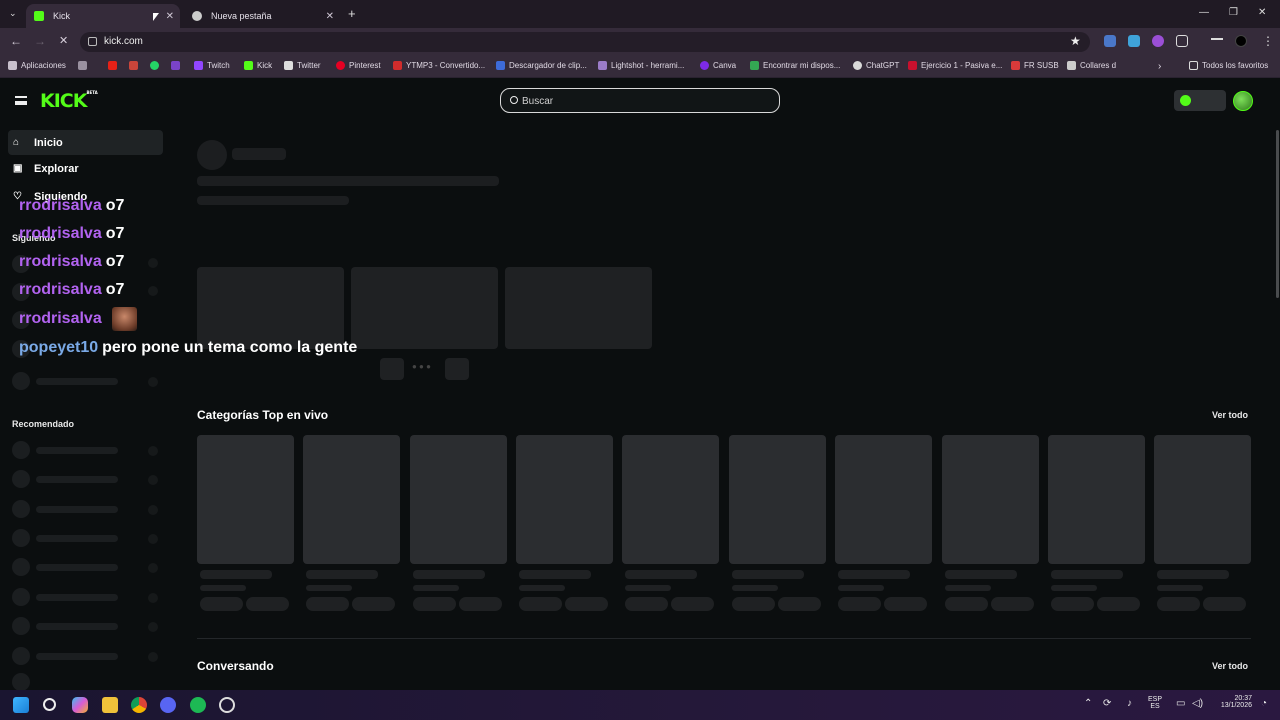 The height and width of the screenshot is (720, 1280). I want to click on carousel-next-button, so click(457, 369).